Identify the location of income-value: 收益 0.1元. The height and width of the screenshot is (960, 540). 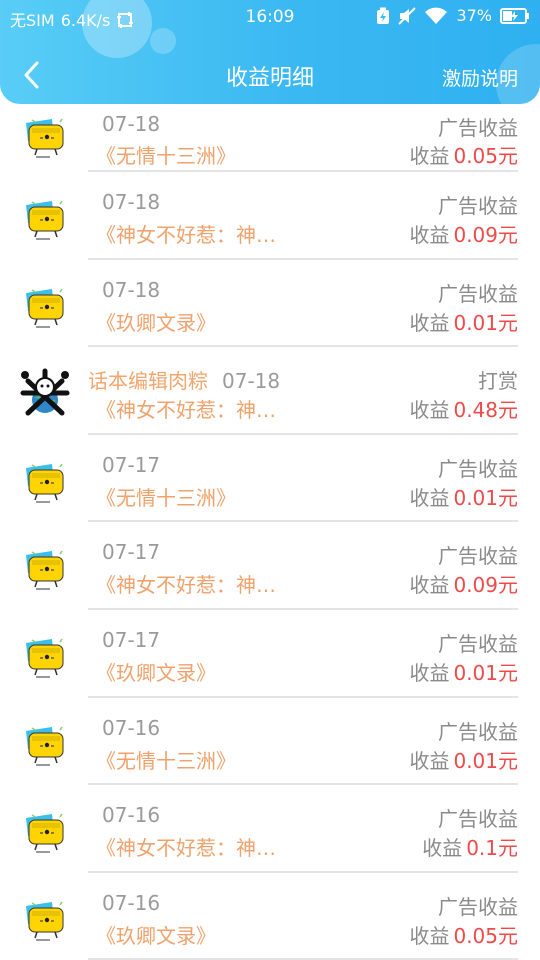
(470, 846).